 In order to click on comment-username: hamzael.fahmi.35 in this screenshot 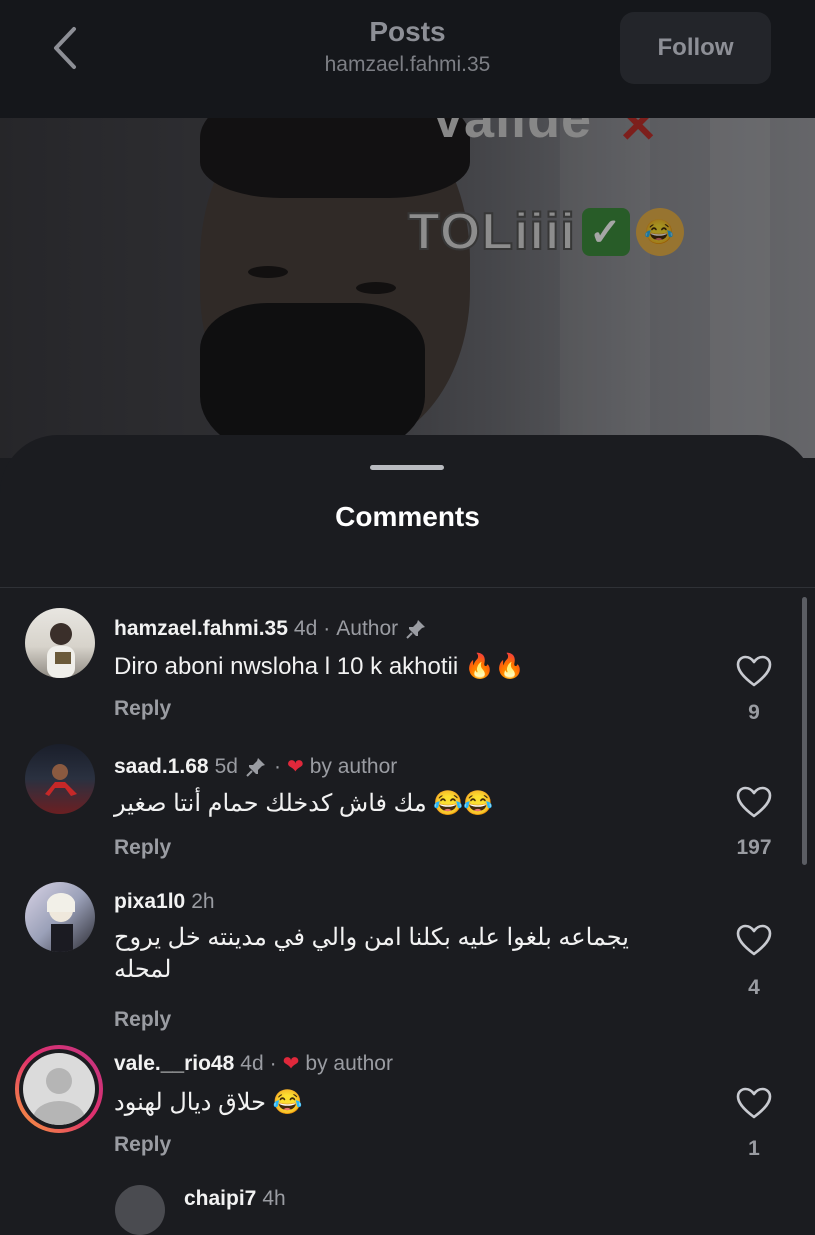, I will do `click(201, 629)`.